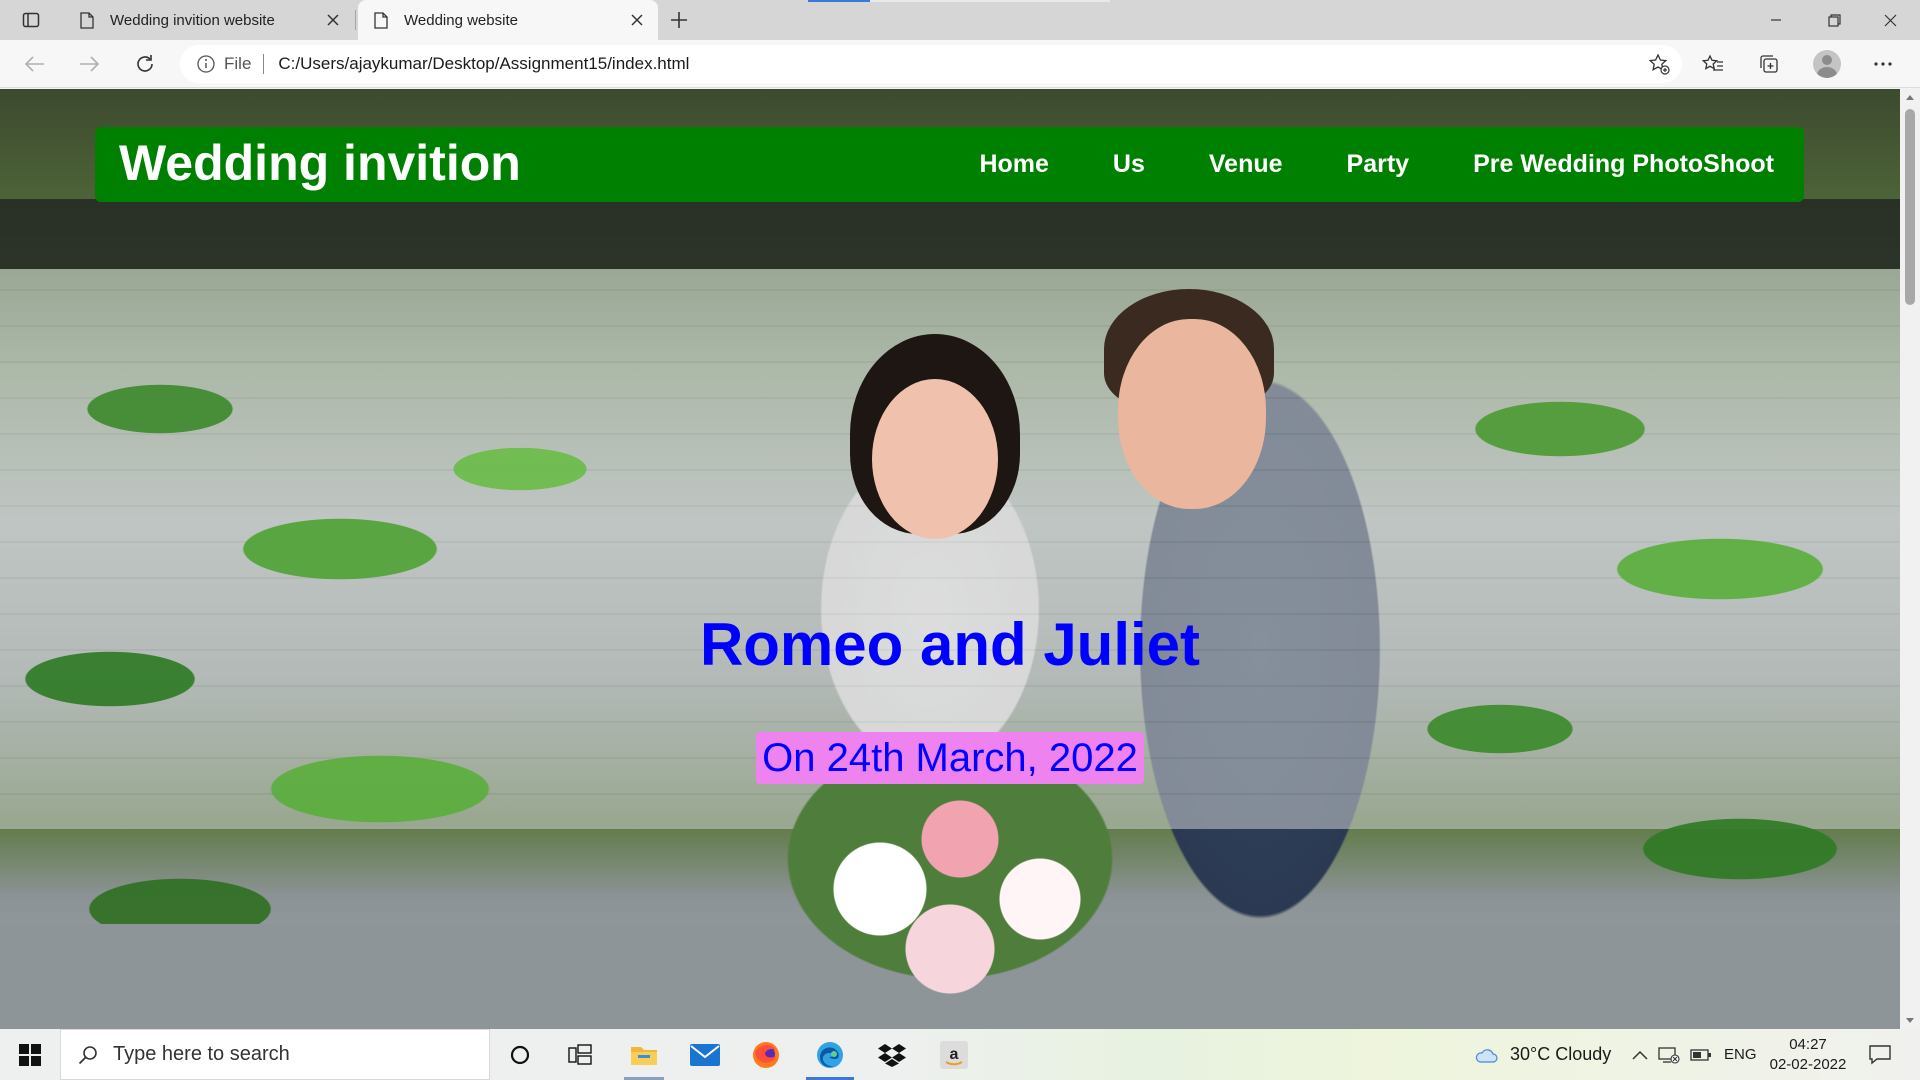  Describe the element at coordinates (1129, 164) in the screenshot. I see `nav-link-us: Us` at that location.